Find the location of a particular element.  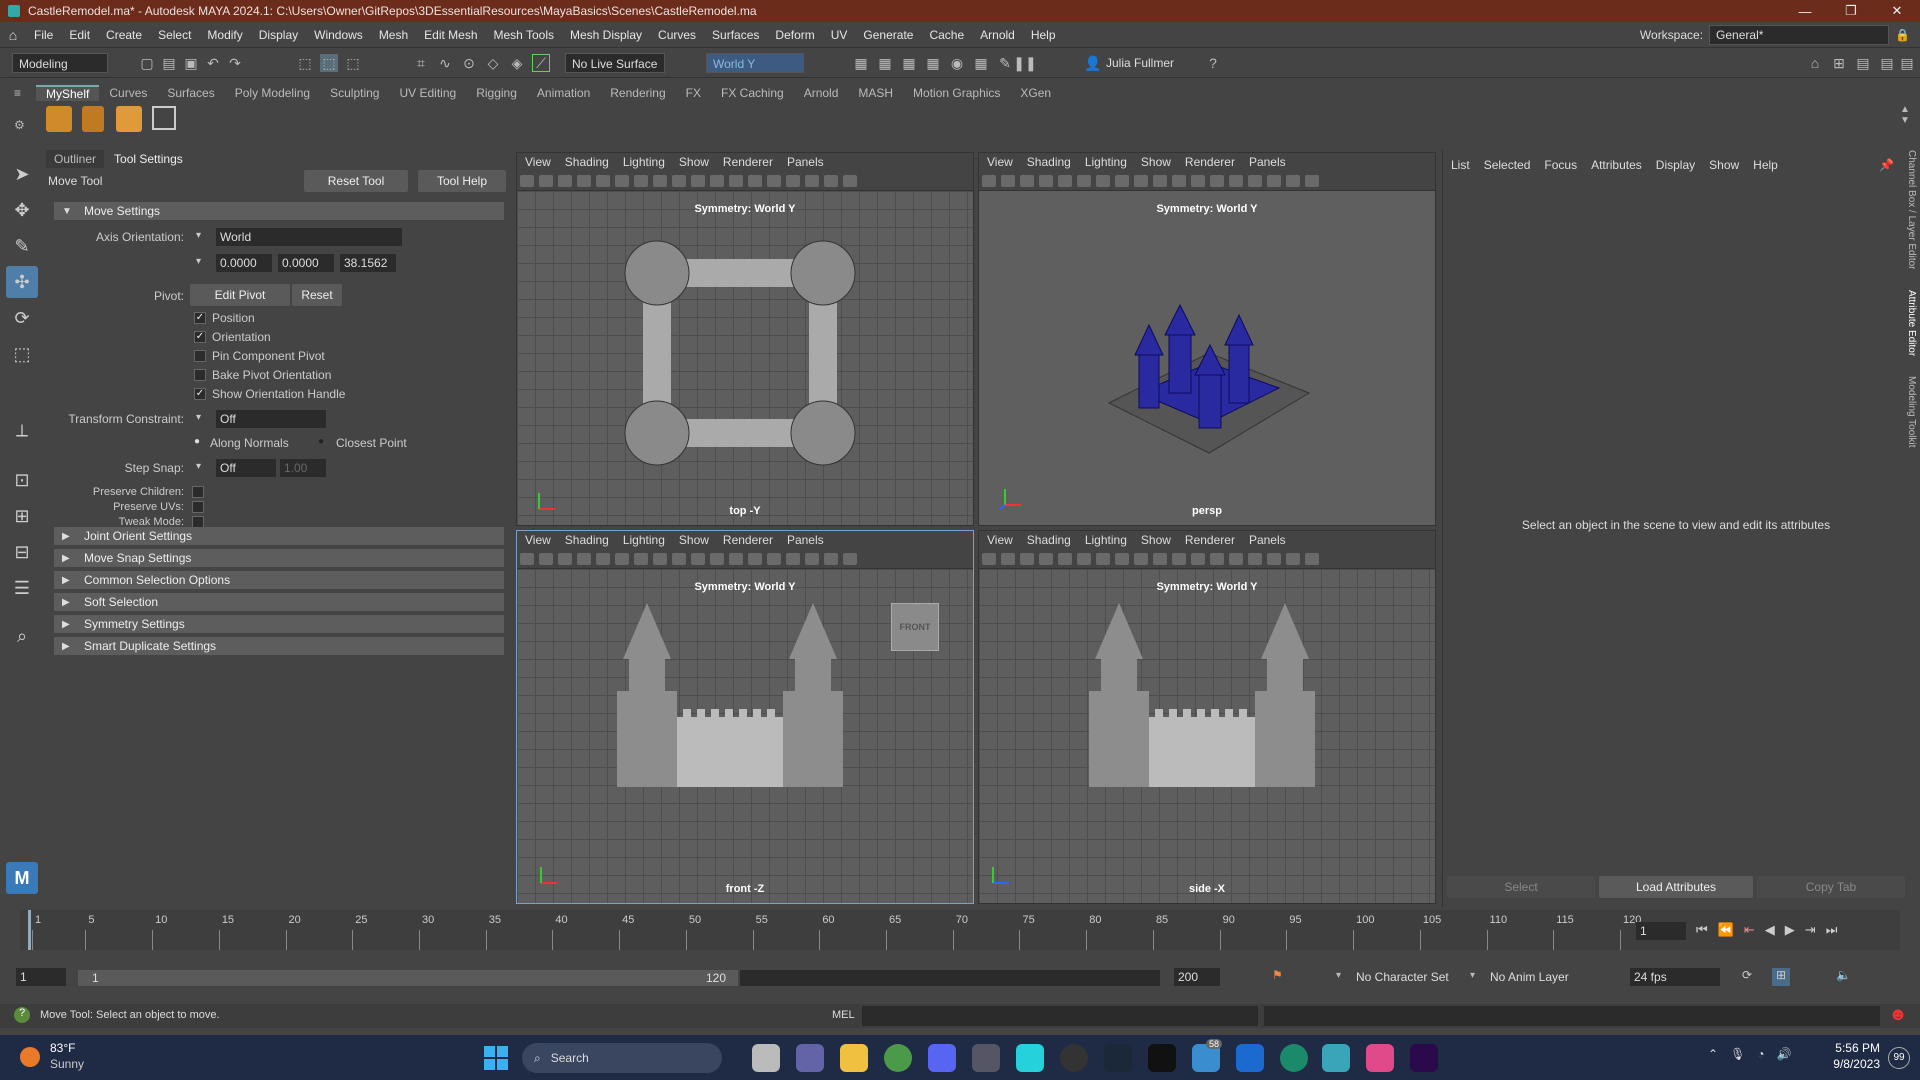

menu-file: File is located at coordinates (43, 35).